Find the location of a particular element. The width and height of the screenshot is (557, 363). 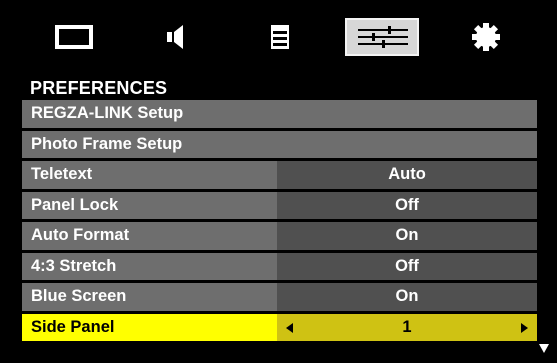

menu-item-label: Photo Frame Setup is located at coordinates (279, 144).